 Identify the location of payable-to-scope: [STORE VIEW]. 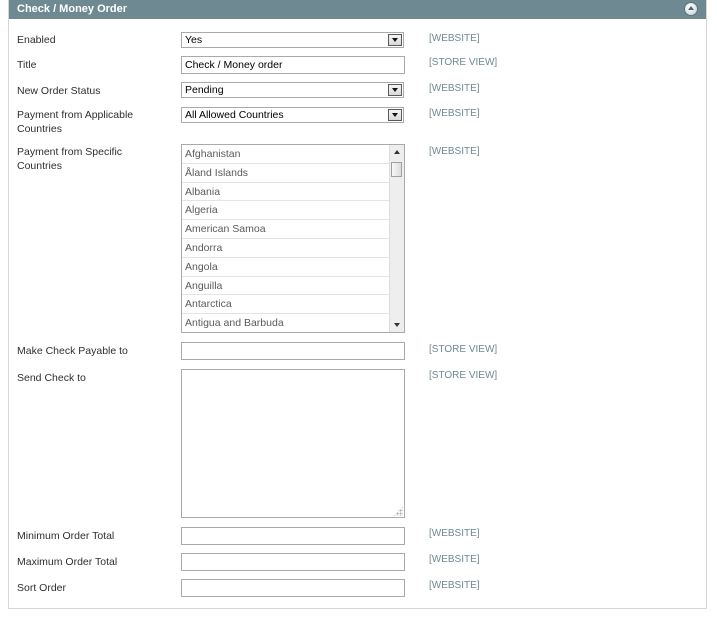
(463, 349).